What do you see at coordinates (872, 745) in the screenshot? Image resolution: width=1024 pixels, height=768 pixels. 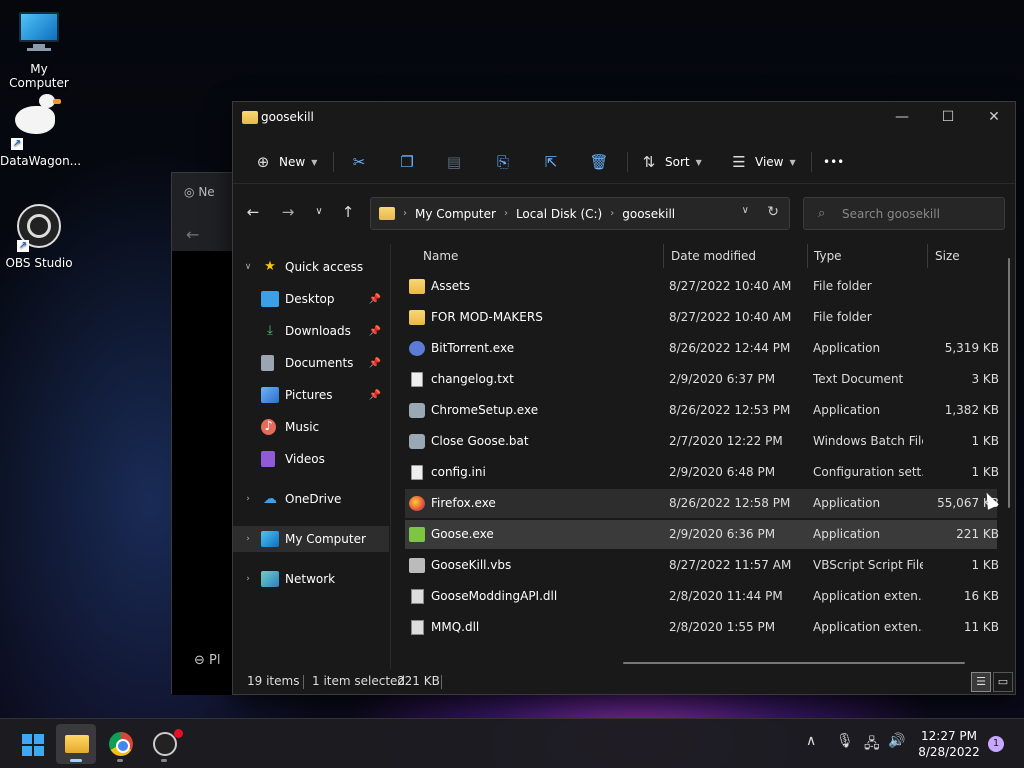 I see `network-status-icon: 🖧` at bounding box center [872, 745].